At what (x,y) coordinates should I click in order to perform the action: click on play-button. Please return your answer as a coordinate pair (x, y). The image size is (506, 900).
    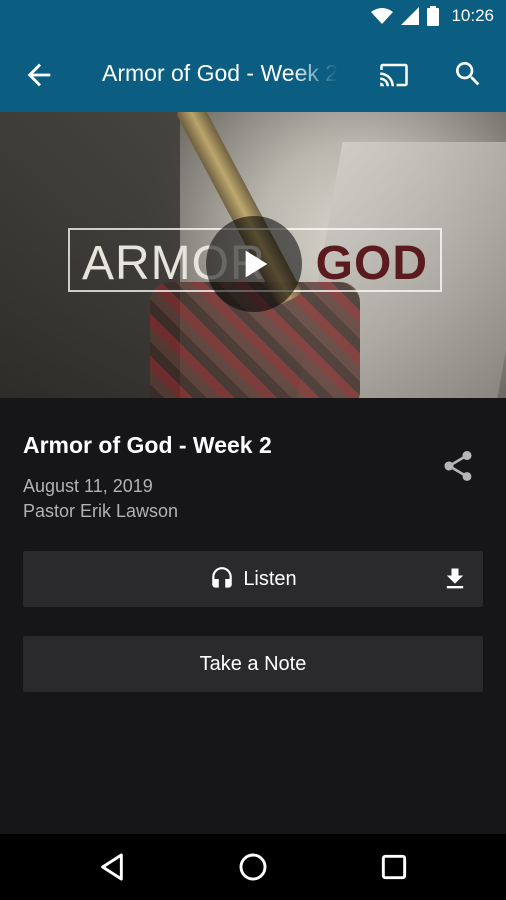
    Looking at the image, I should click on (254, 264).